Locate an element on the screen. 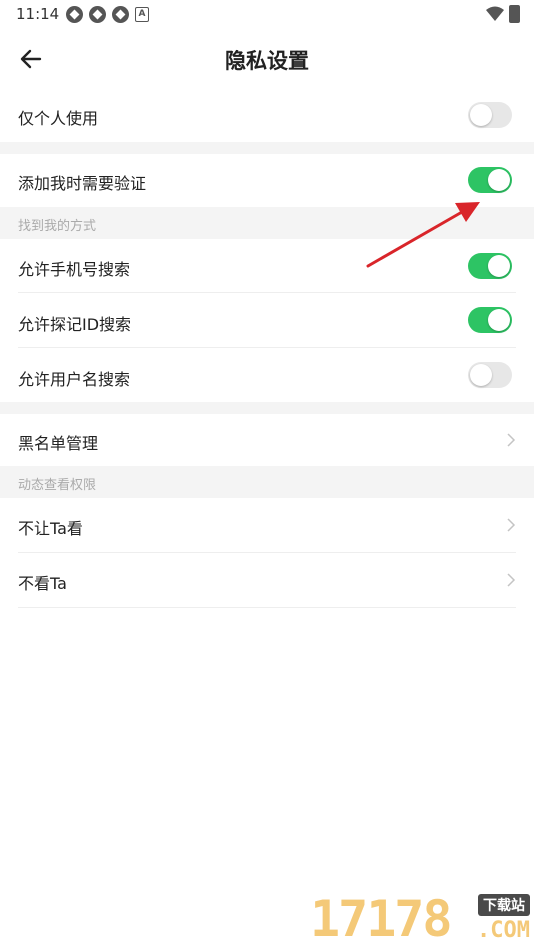  setting-row-phone-search: 允许手机号搜索 is located at coordinates (267, 266).